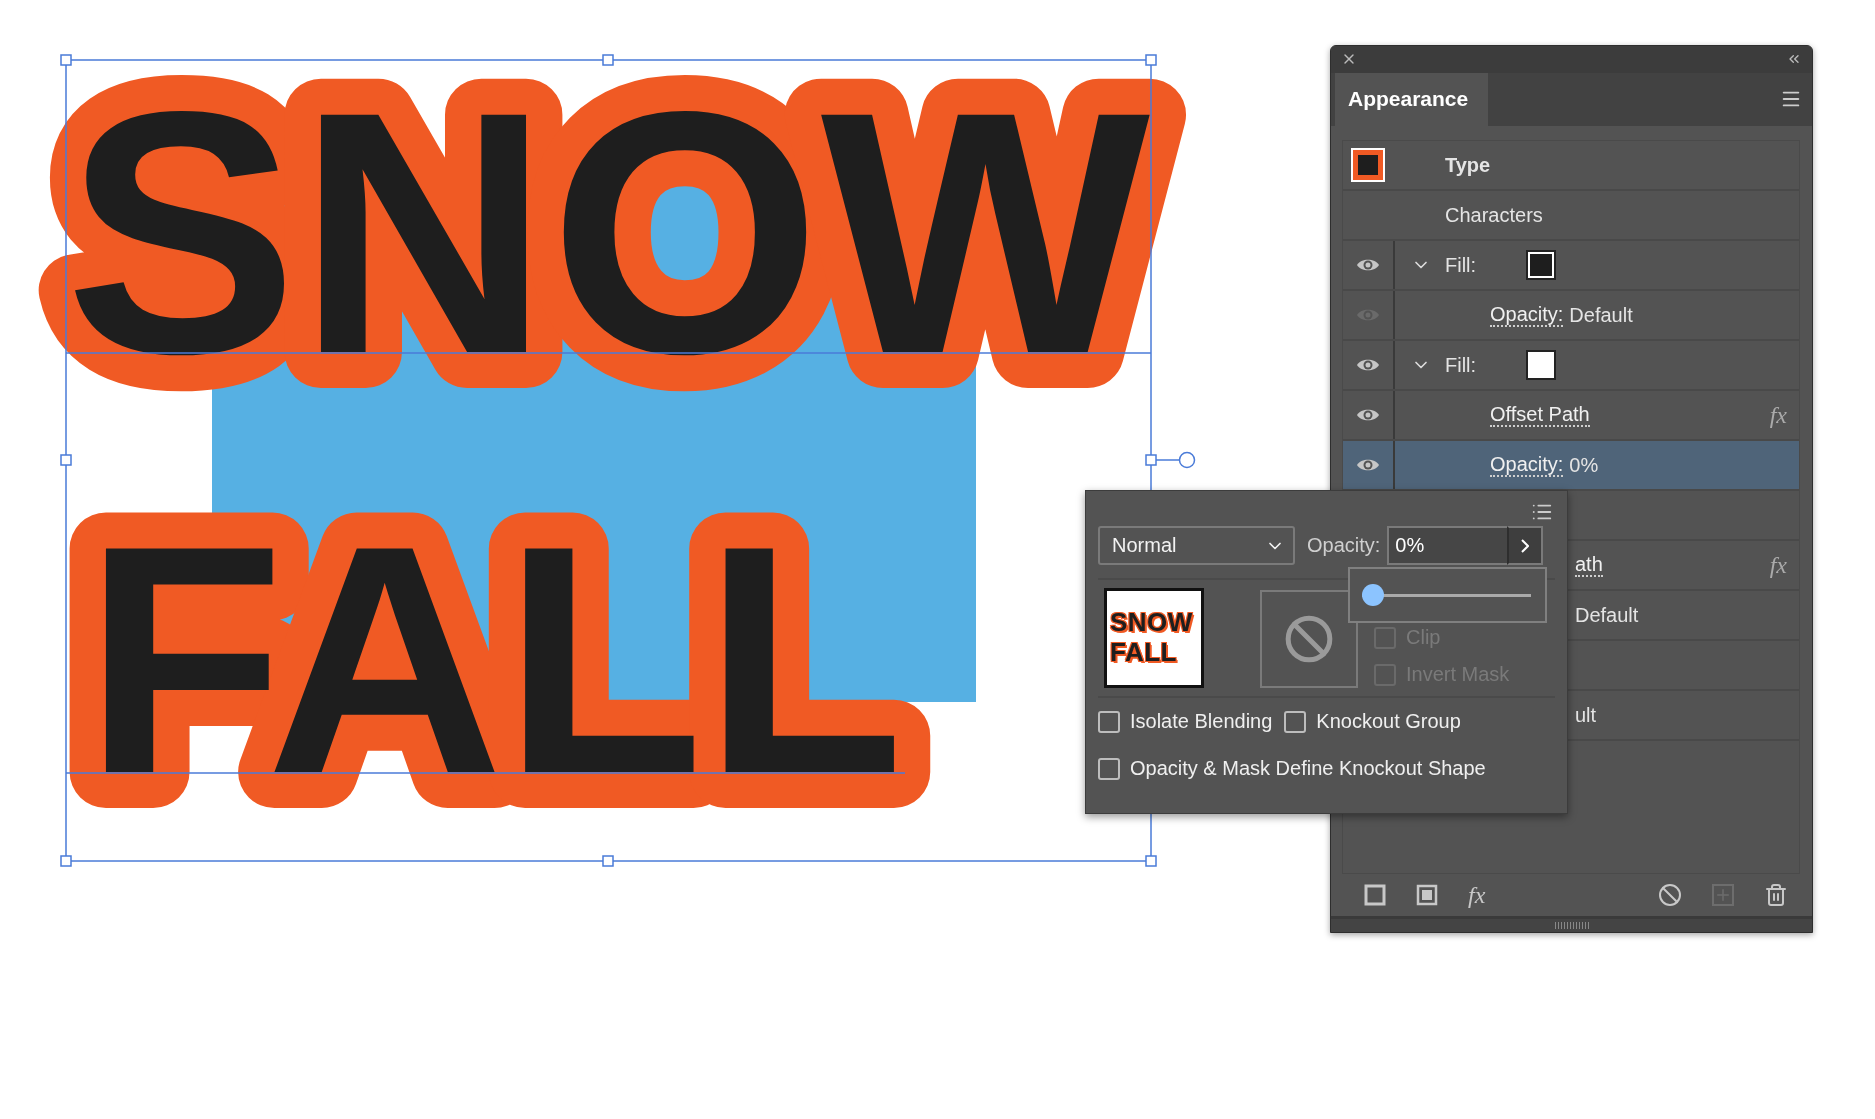 This screenshot has height=1119, width=1875. What do you see at coordinates (1601, 315) in the screenshot?
I see `opacity-value: Default` at bounding box center [1601, 315].